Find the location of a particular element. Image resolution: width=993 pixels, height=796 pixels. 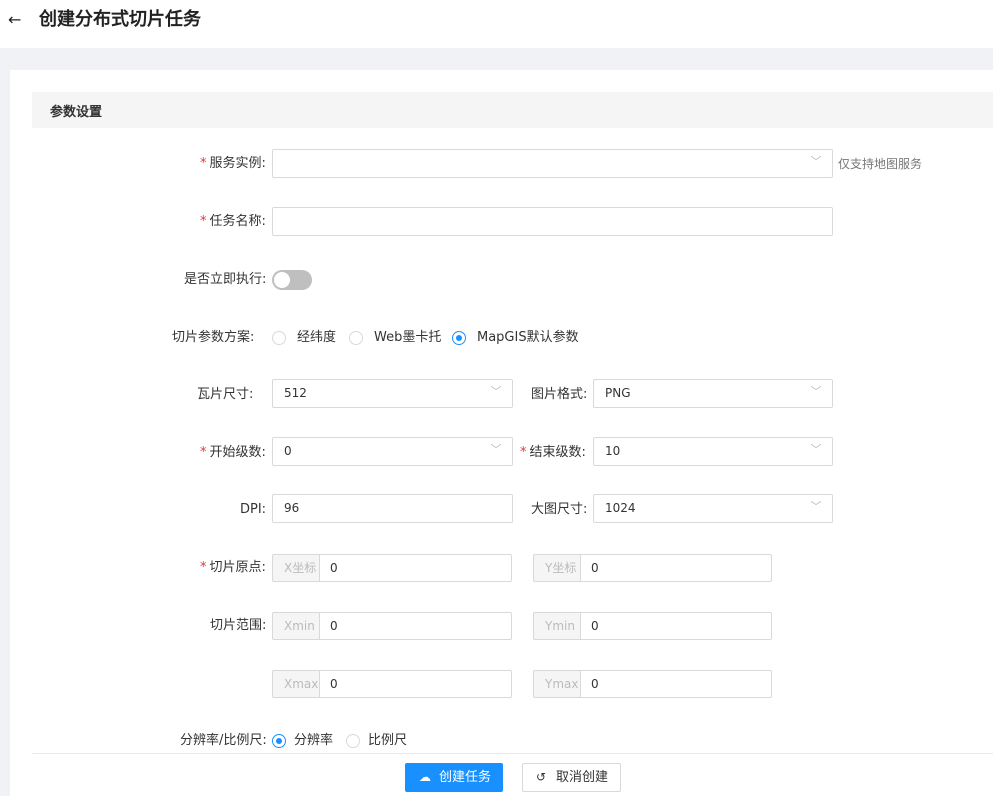

scheme-label: 切片参数方案: is located at coordinates (213, 337).